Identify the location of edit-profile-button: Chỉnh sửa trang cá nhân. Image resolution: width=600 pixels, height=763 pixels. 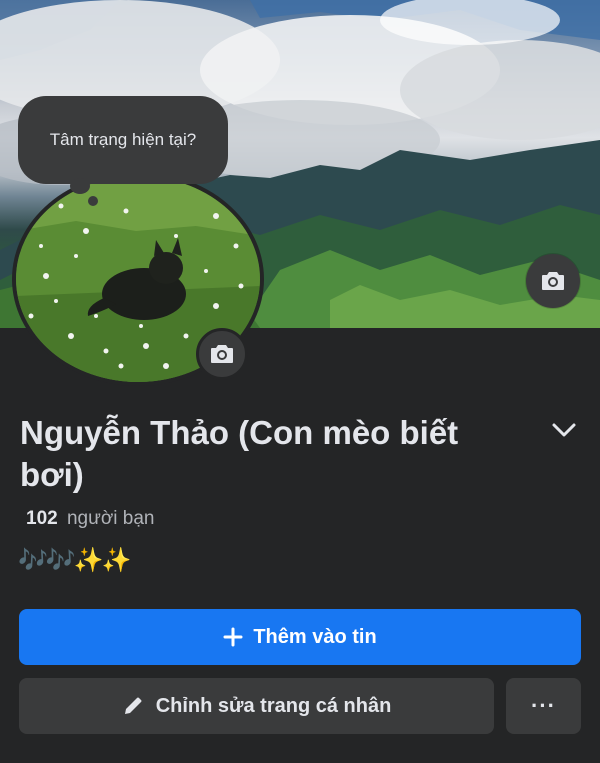
(256, 706).